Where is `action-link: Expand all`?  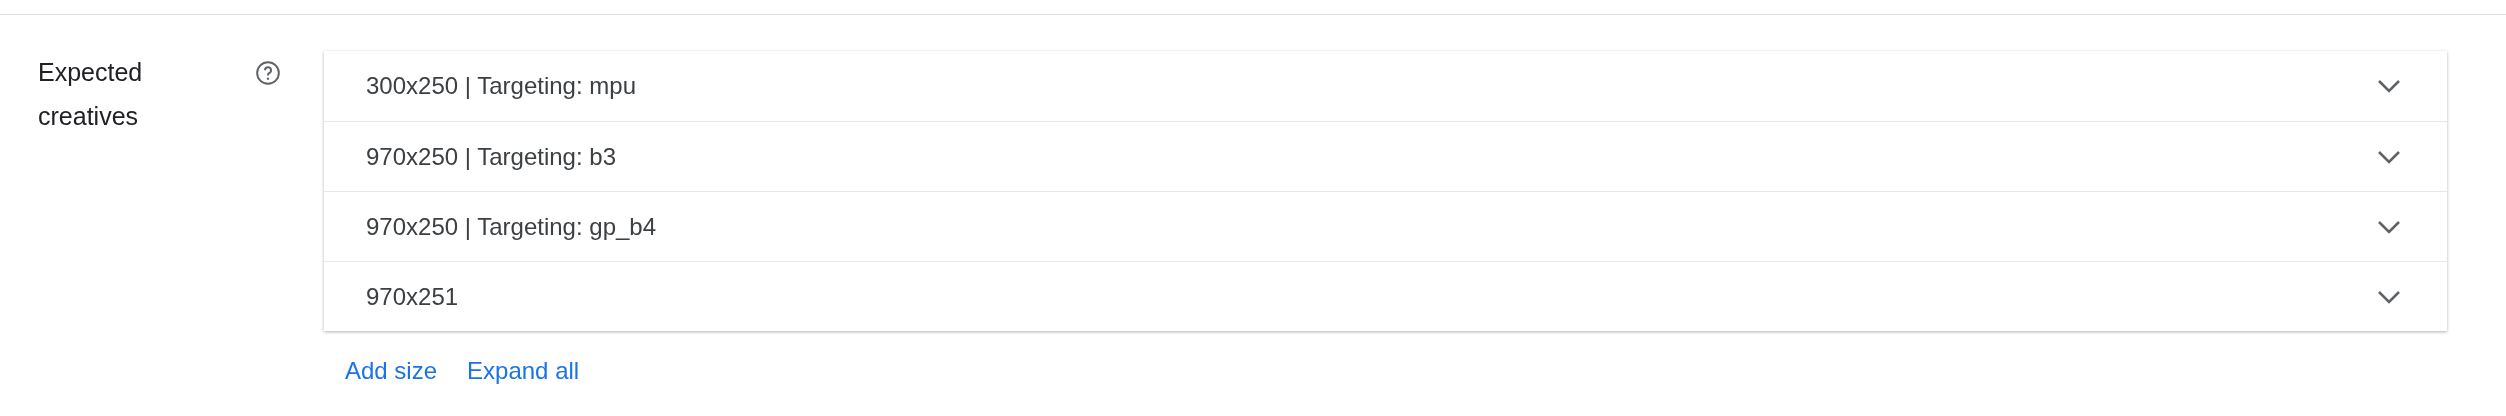
action-link: Expand all is located at coordinates (523, 371).